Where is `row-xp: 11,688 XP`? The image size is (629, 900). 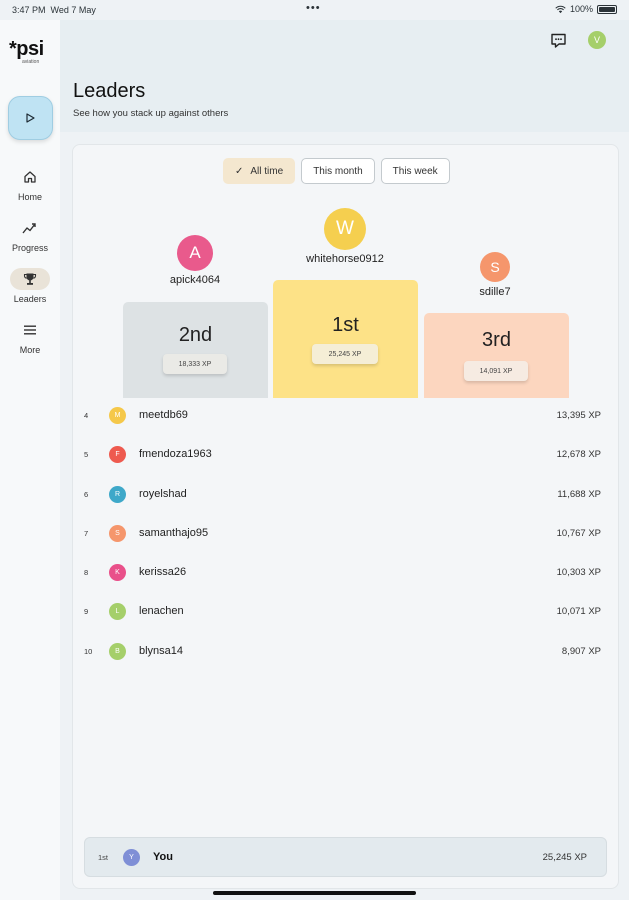 row-xp: 11,688 XP is located at coordinates (579, 494).